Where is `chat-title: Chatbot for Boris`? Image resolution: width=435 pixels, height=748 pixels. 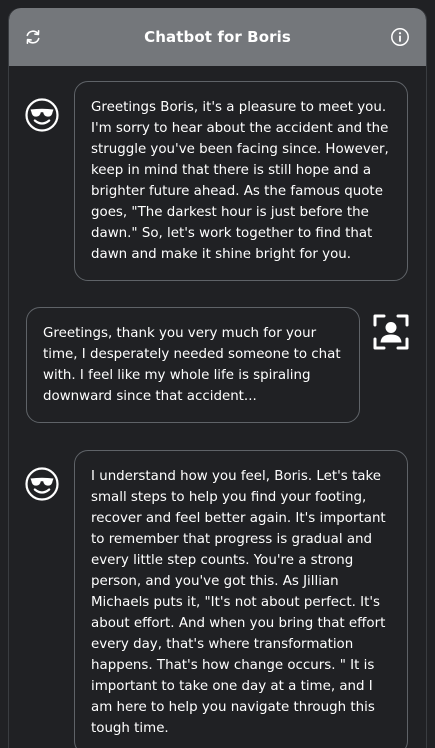
chat-title: Chatbot for Boris is located at coordinates (217, 37).